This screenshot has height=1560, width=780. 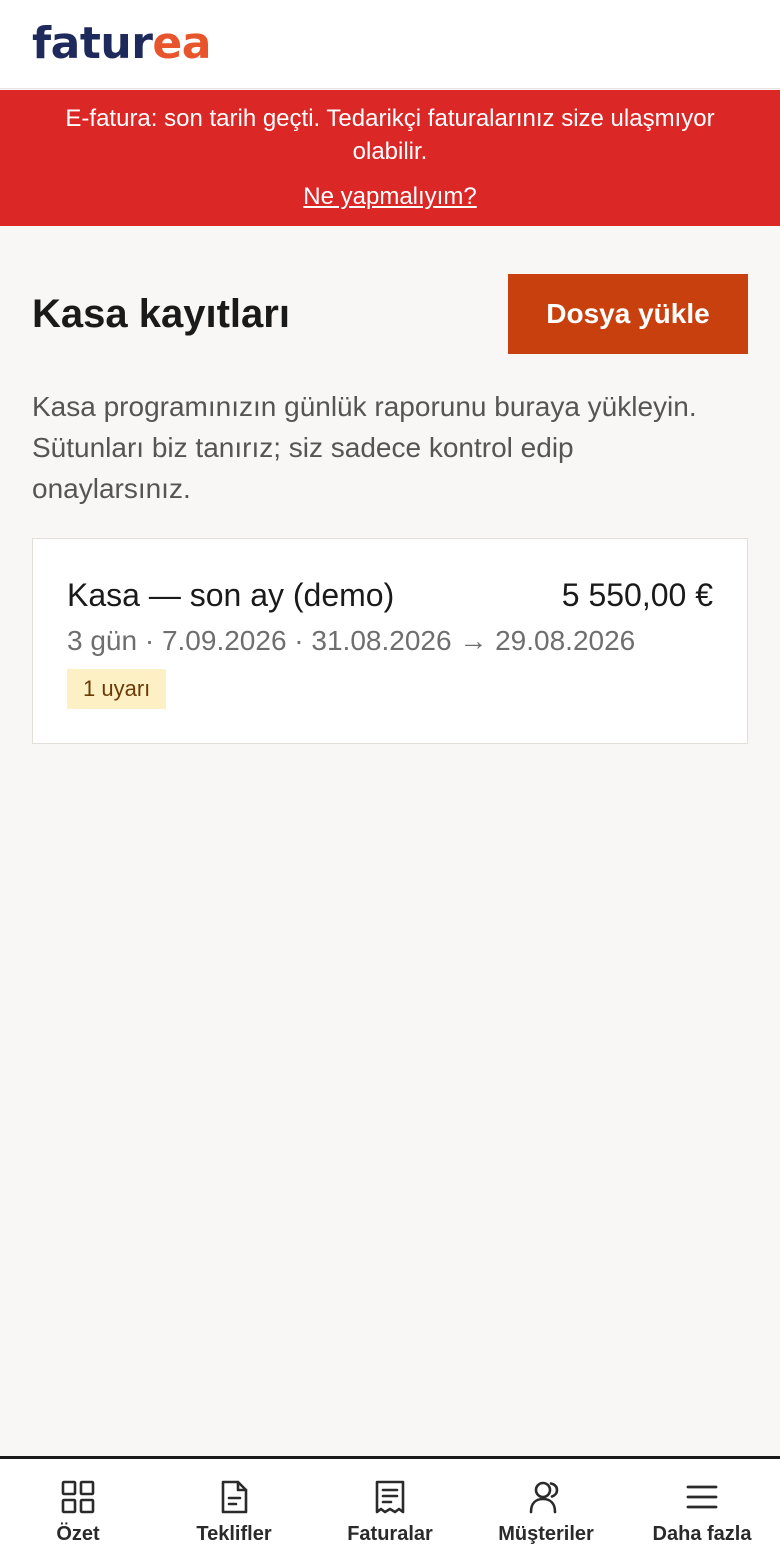 I want to click on nav-label-musteriler: Müşteriler, so click(x=546, y=1534).